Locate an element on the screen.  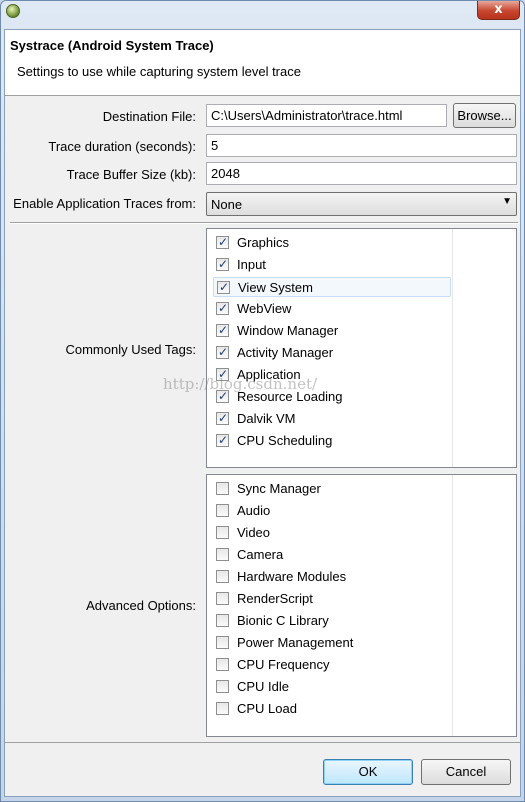
app-traces-label: Enable Application Traces from: is located at coordinates (104, 203).